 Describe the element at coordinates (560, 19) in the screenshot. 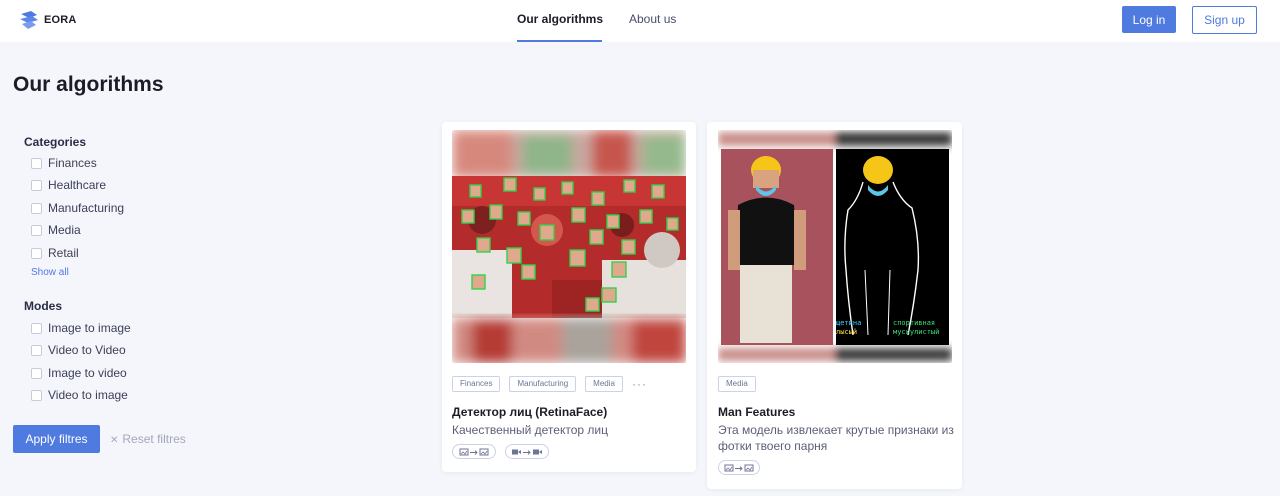

I see `nav-tab-our-algorithms: Our algorithms` at that location.